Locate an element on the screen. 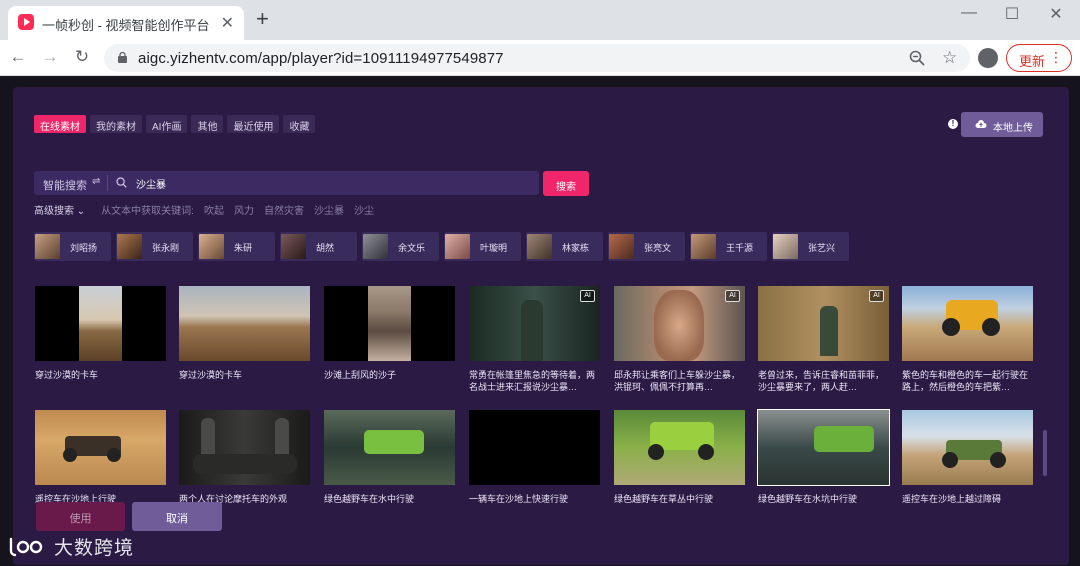  keyword-hint: 从文本中获取关键词: is located at coordinates (147, 211).